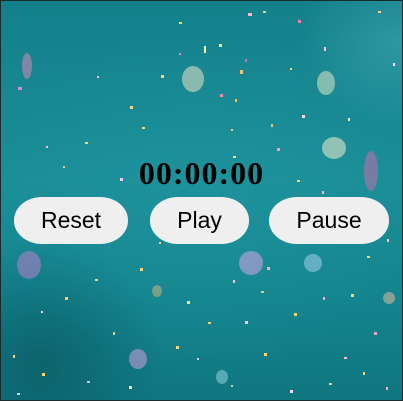 The image size is (403, 401). What do you see at coordinates (201, 173) in the screenshot?
I see `timer-display: 00:00:00` at bounding box center [201, 173].